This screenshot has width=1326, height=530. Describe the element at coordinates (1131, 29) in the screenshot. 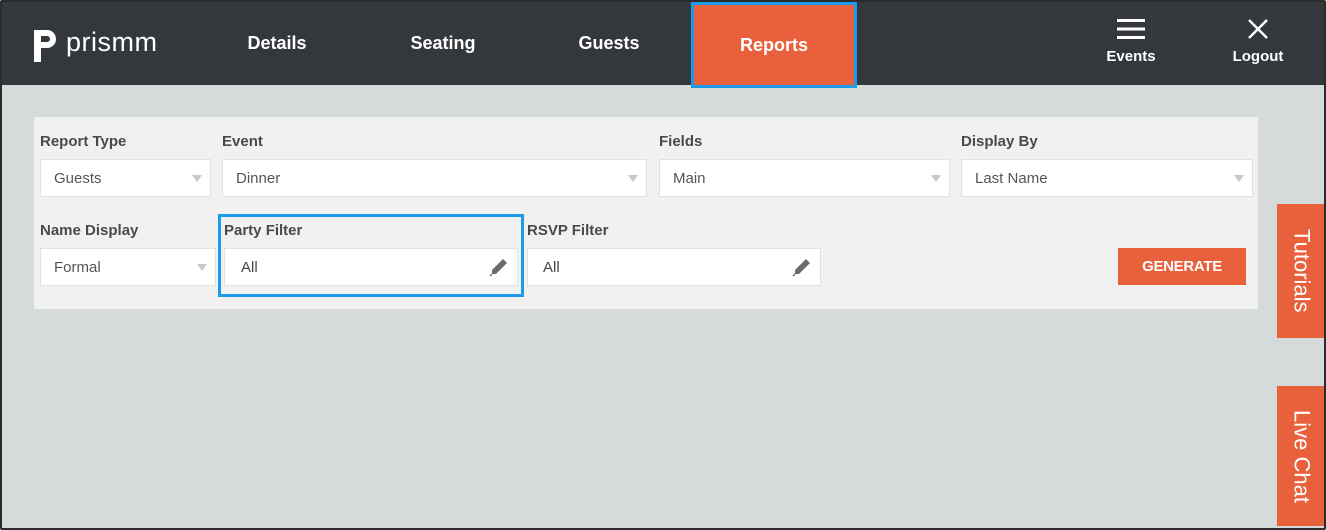

I see `hamburger-menu-icon` at that location.